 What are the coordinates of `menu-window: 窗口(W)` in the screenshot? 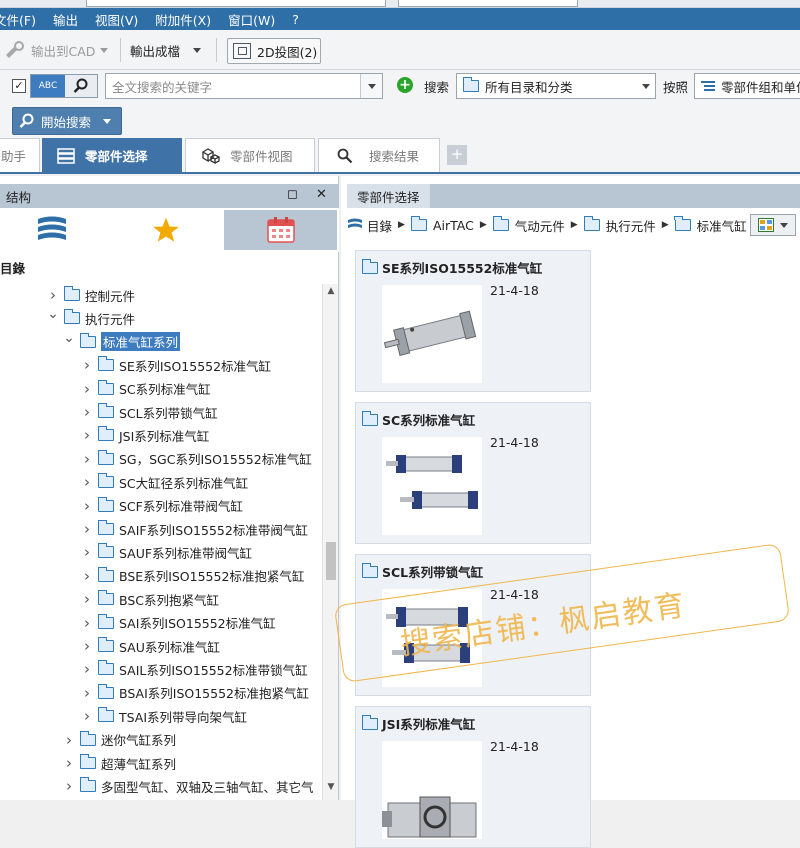 It's located at (252, 19).